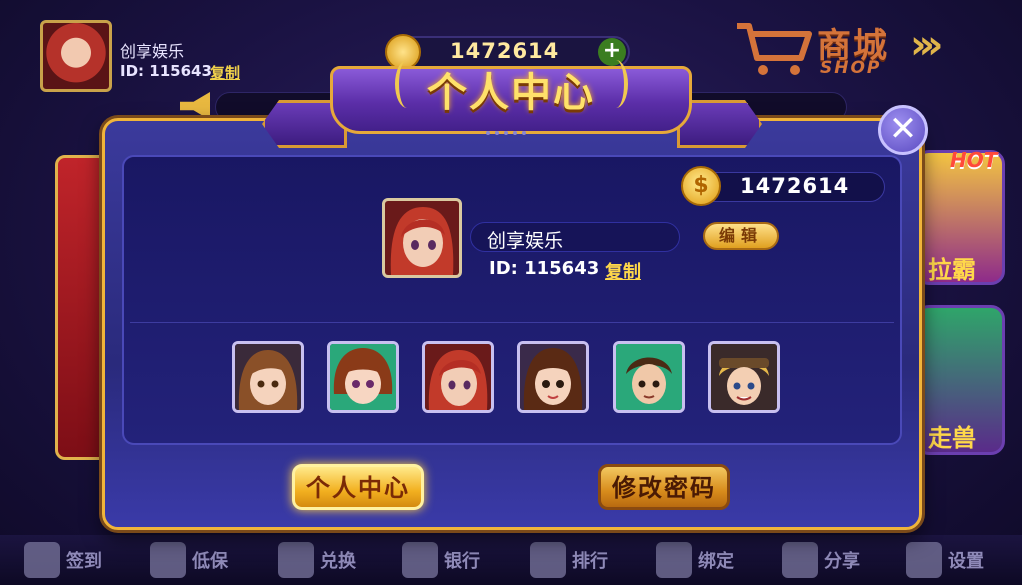  I want to click on gear-icon, so click(924, 560).